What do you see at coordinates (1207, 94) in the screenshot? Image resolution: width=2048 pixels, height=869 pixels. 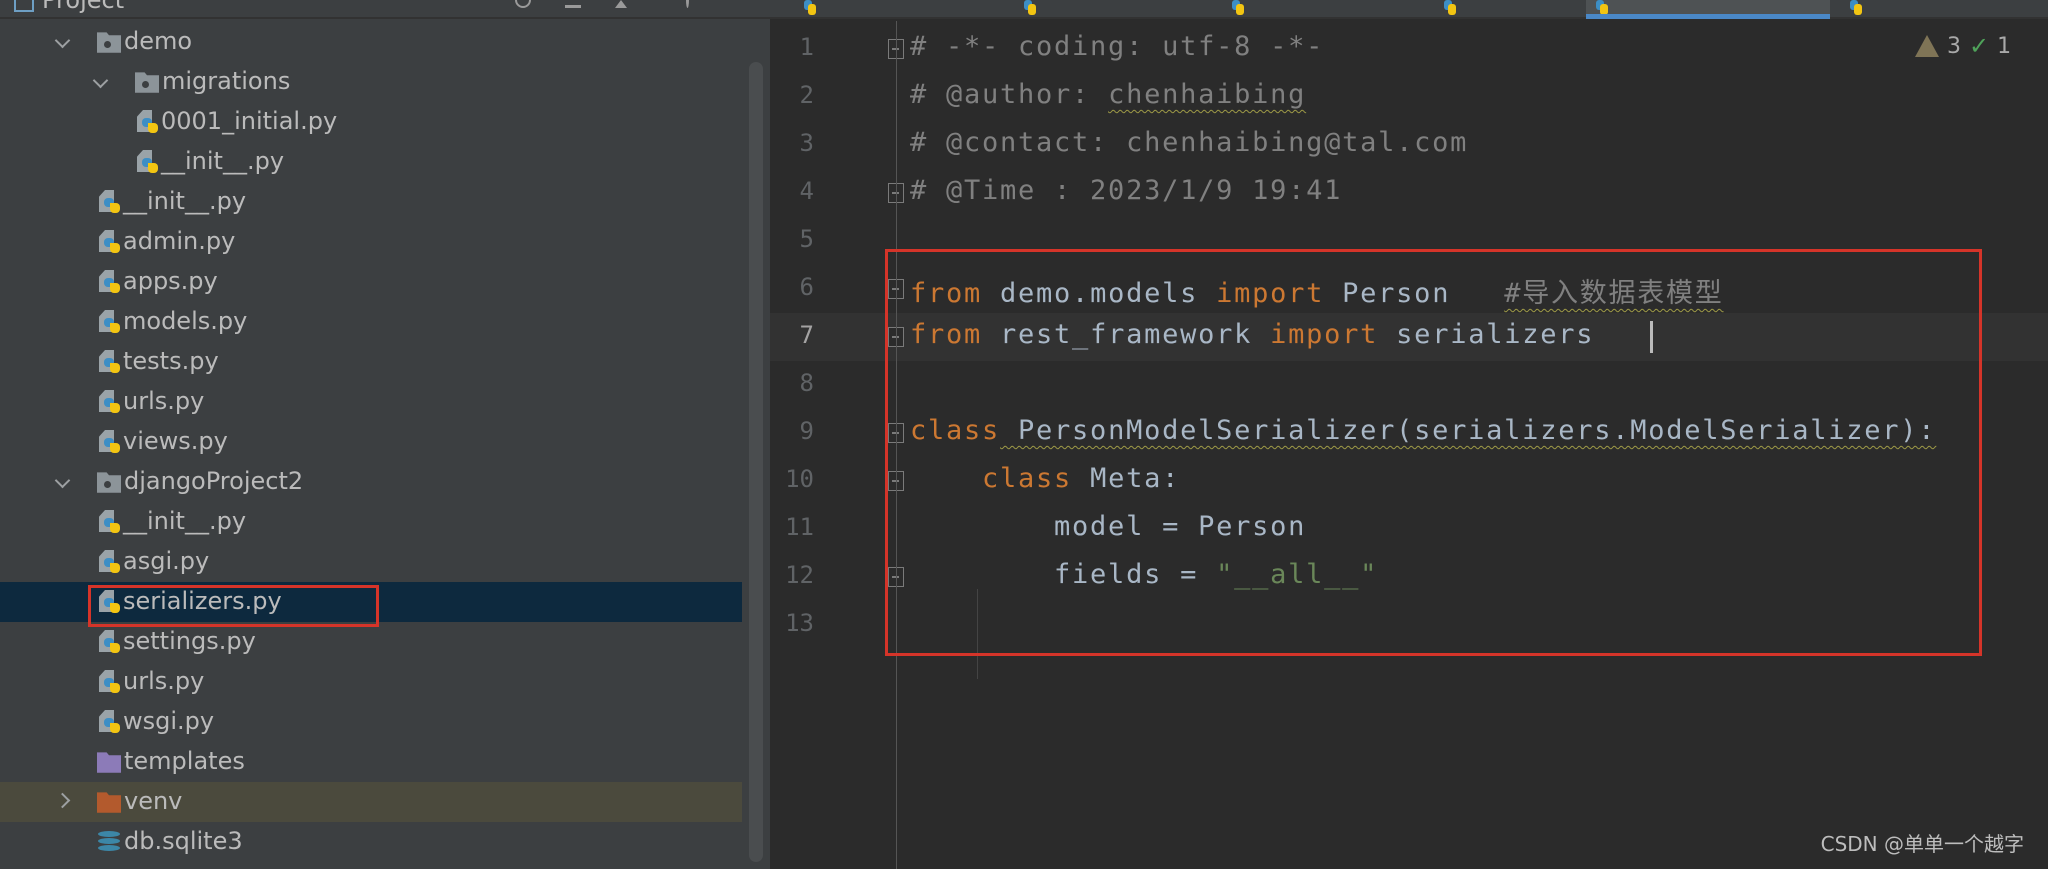 I see `code-token: chenhaibing` at bounding box center [1207, 94].